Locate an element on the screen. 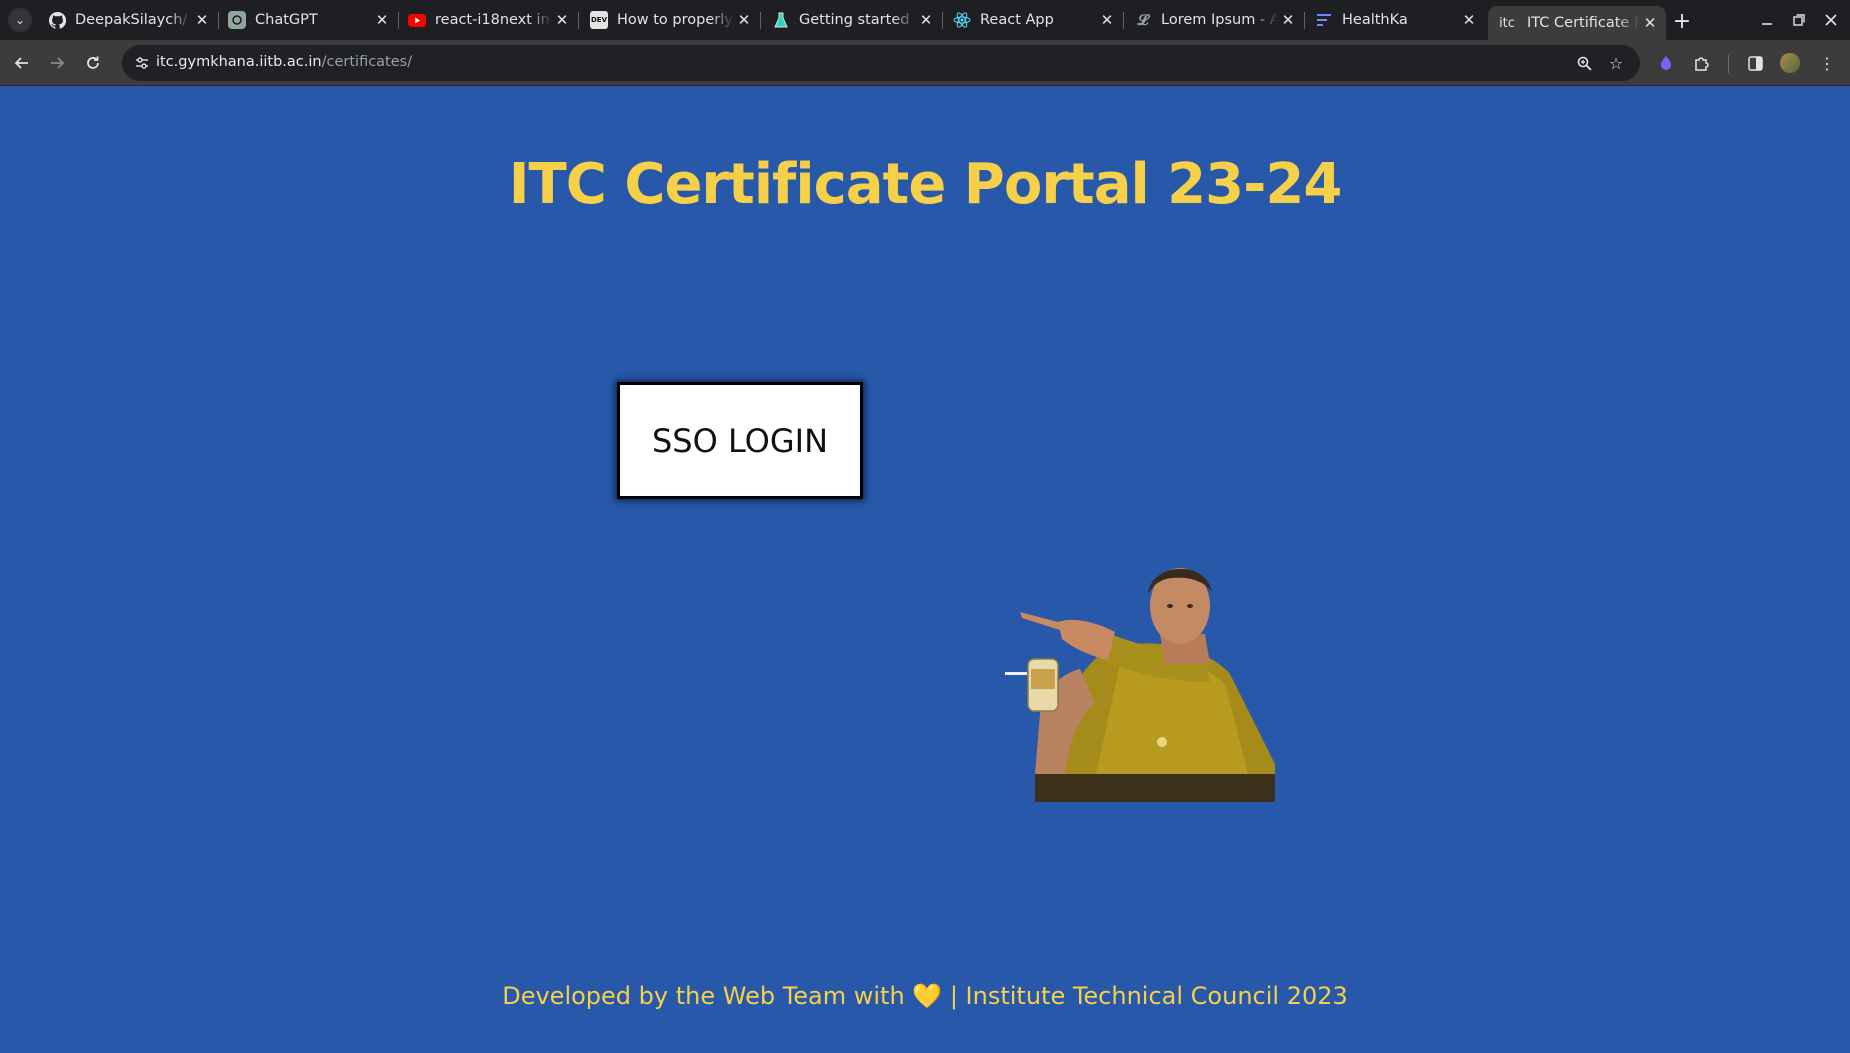  tab-title: DeepakSilaych/ is located at coordinates (131, 20).